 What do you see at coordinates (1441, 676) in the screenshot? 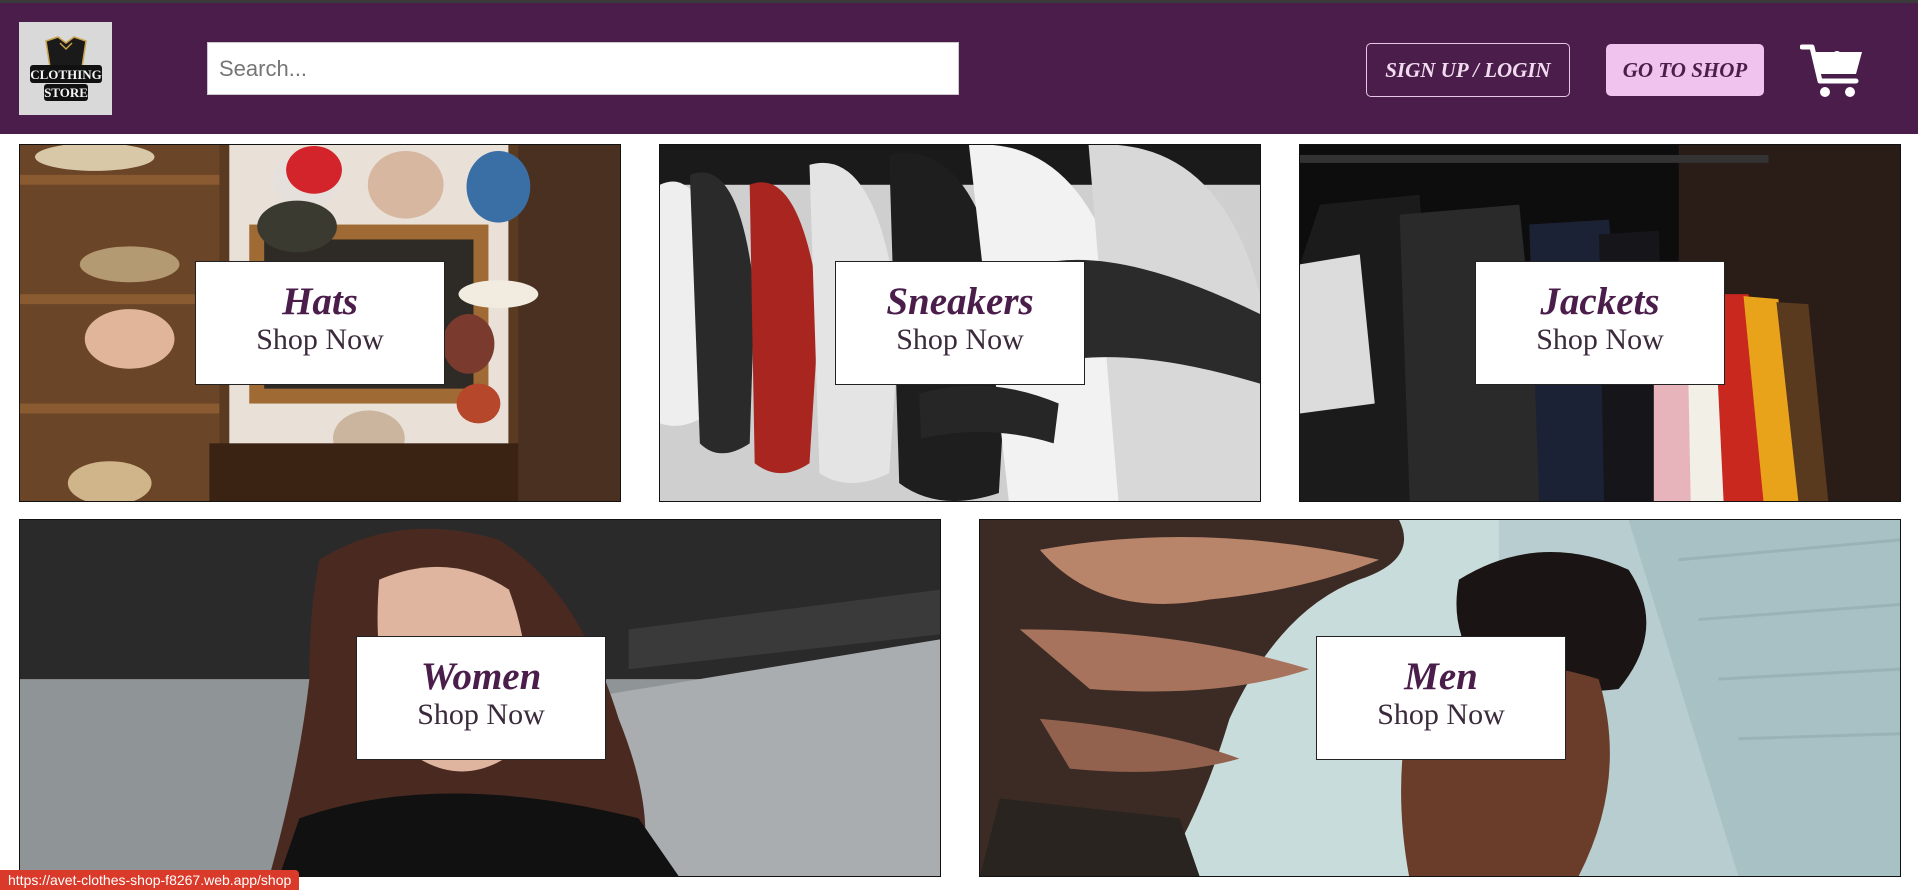
I see `category-title: Men` at bounding box center [1441, 676].